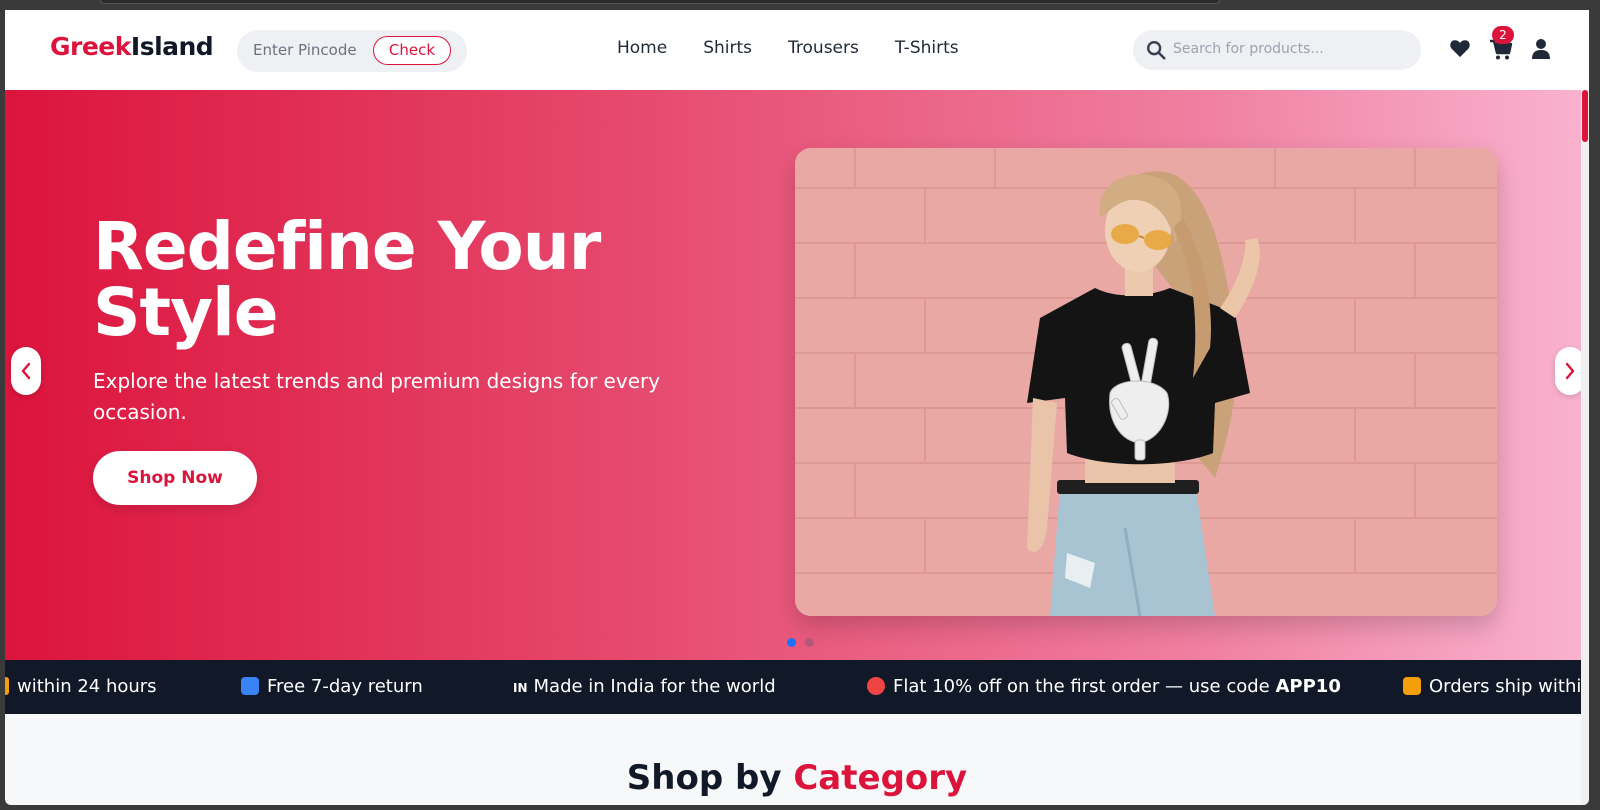  What do you see at coordinates (412, 50) in the screenshot?
I see `check-pincode-button: Check` at bounding box center [412, 50].